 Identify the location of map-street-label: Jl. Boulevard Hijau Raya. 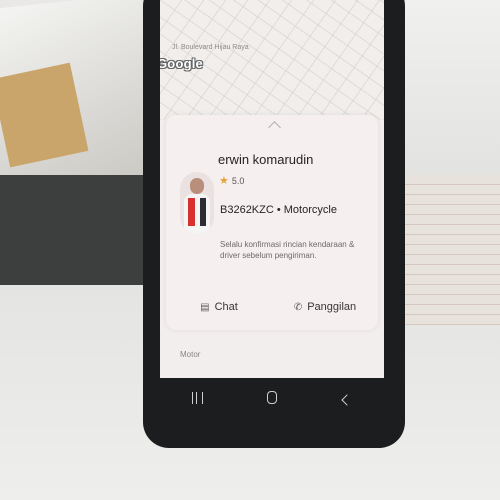
(210, 47).